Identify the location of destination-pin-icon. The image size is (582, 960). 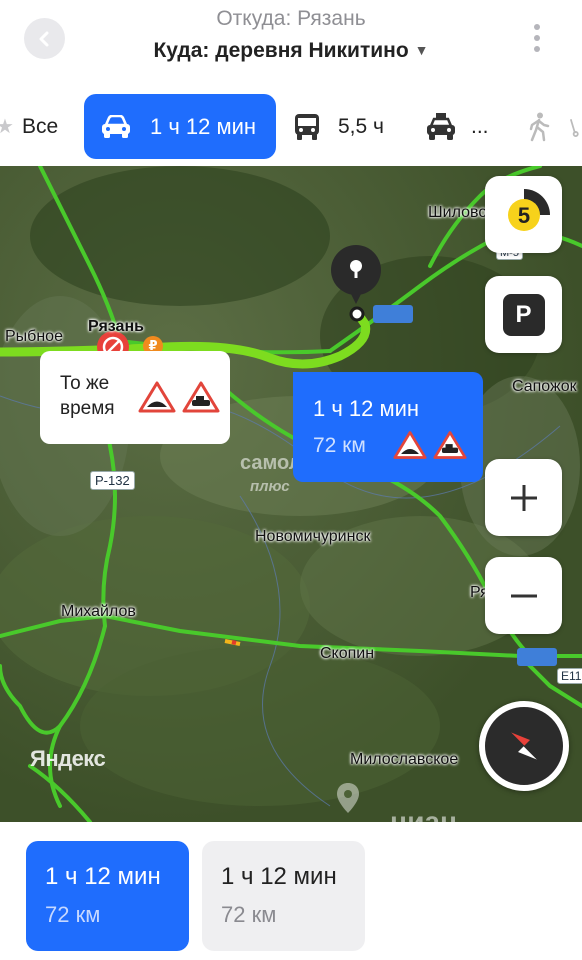
(356, 275).